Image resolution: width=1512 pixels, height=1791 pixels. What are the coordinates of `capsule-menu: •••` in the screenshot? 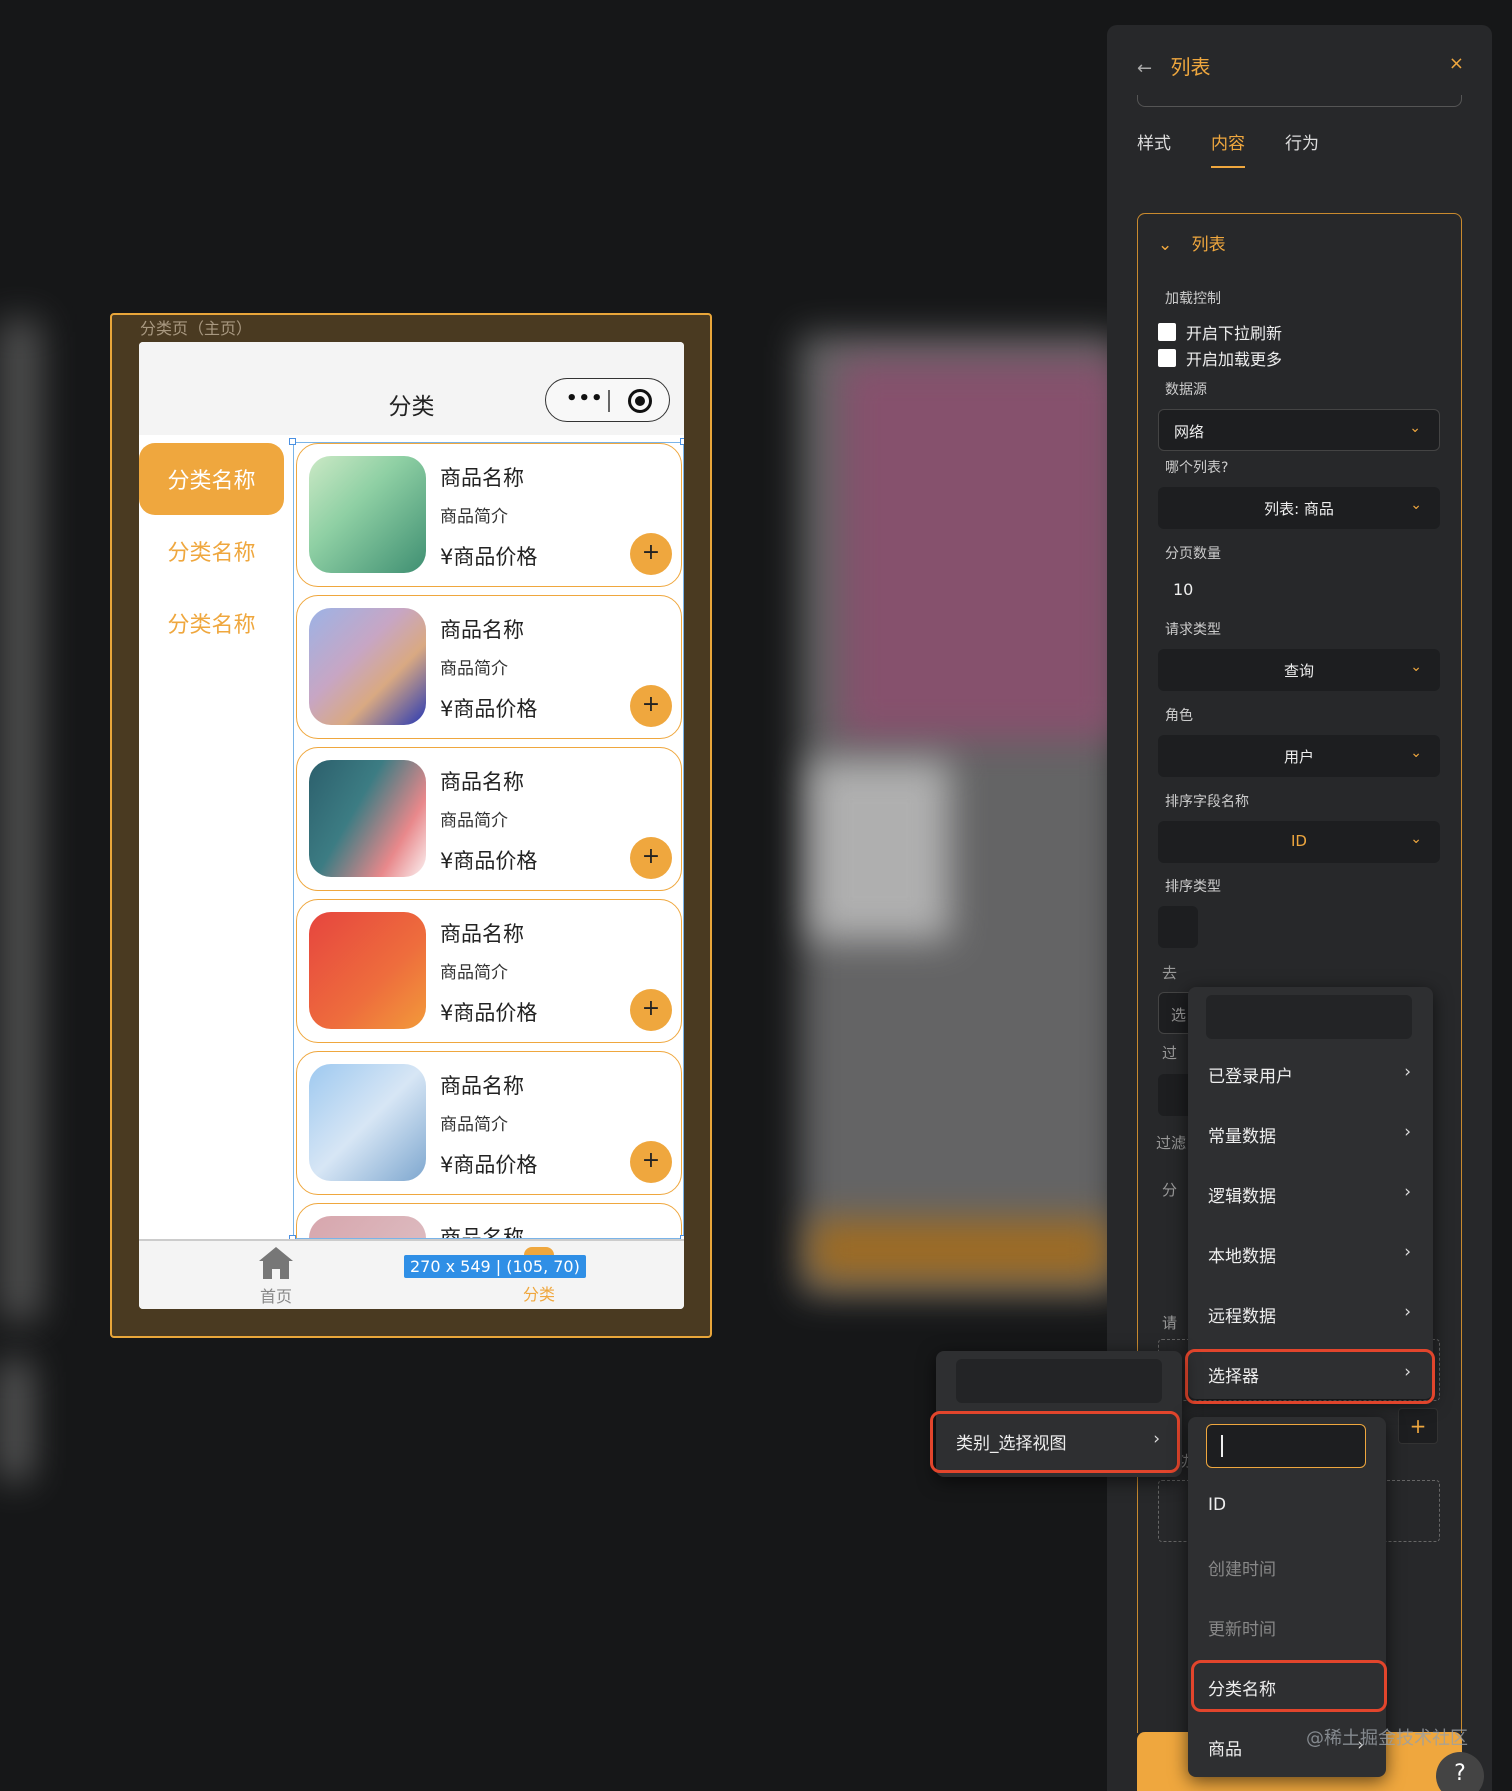 It's located at (607, 400).